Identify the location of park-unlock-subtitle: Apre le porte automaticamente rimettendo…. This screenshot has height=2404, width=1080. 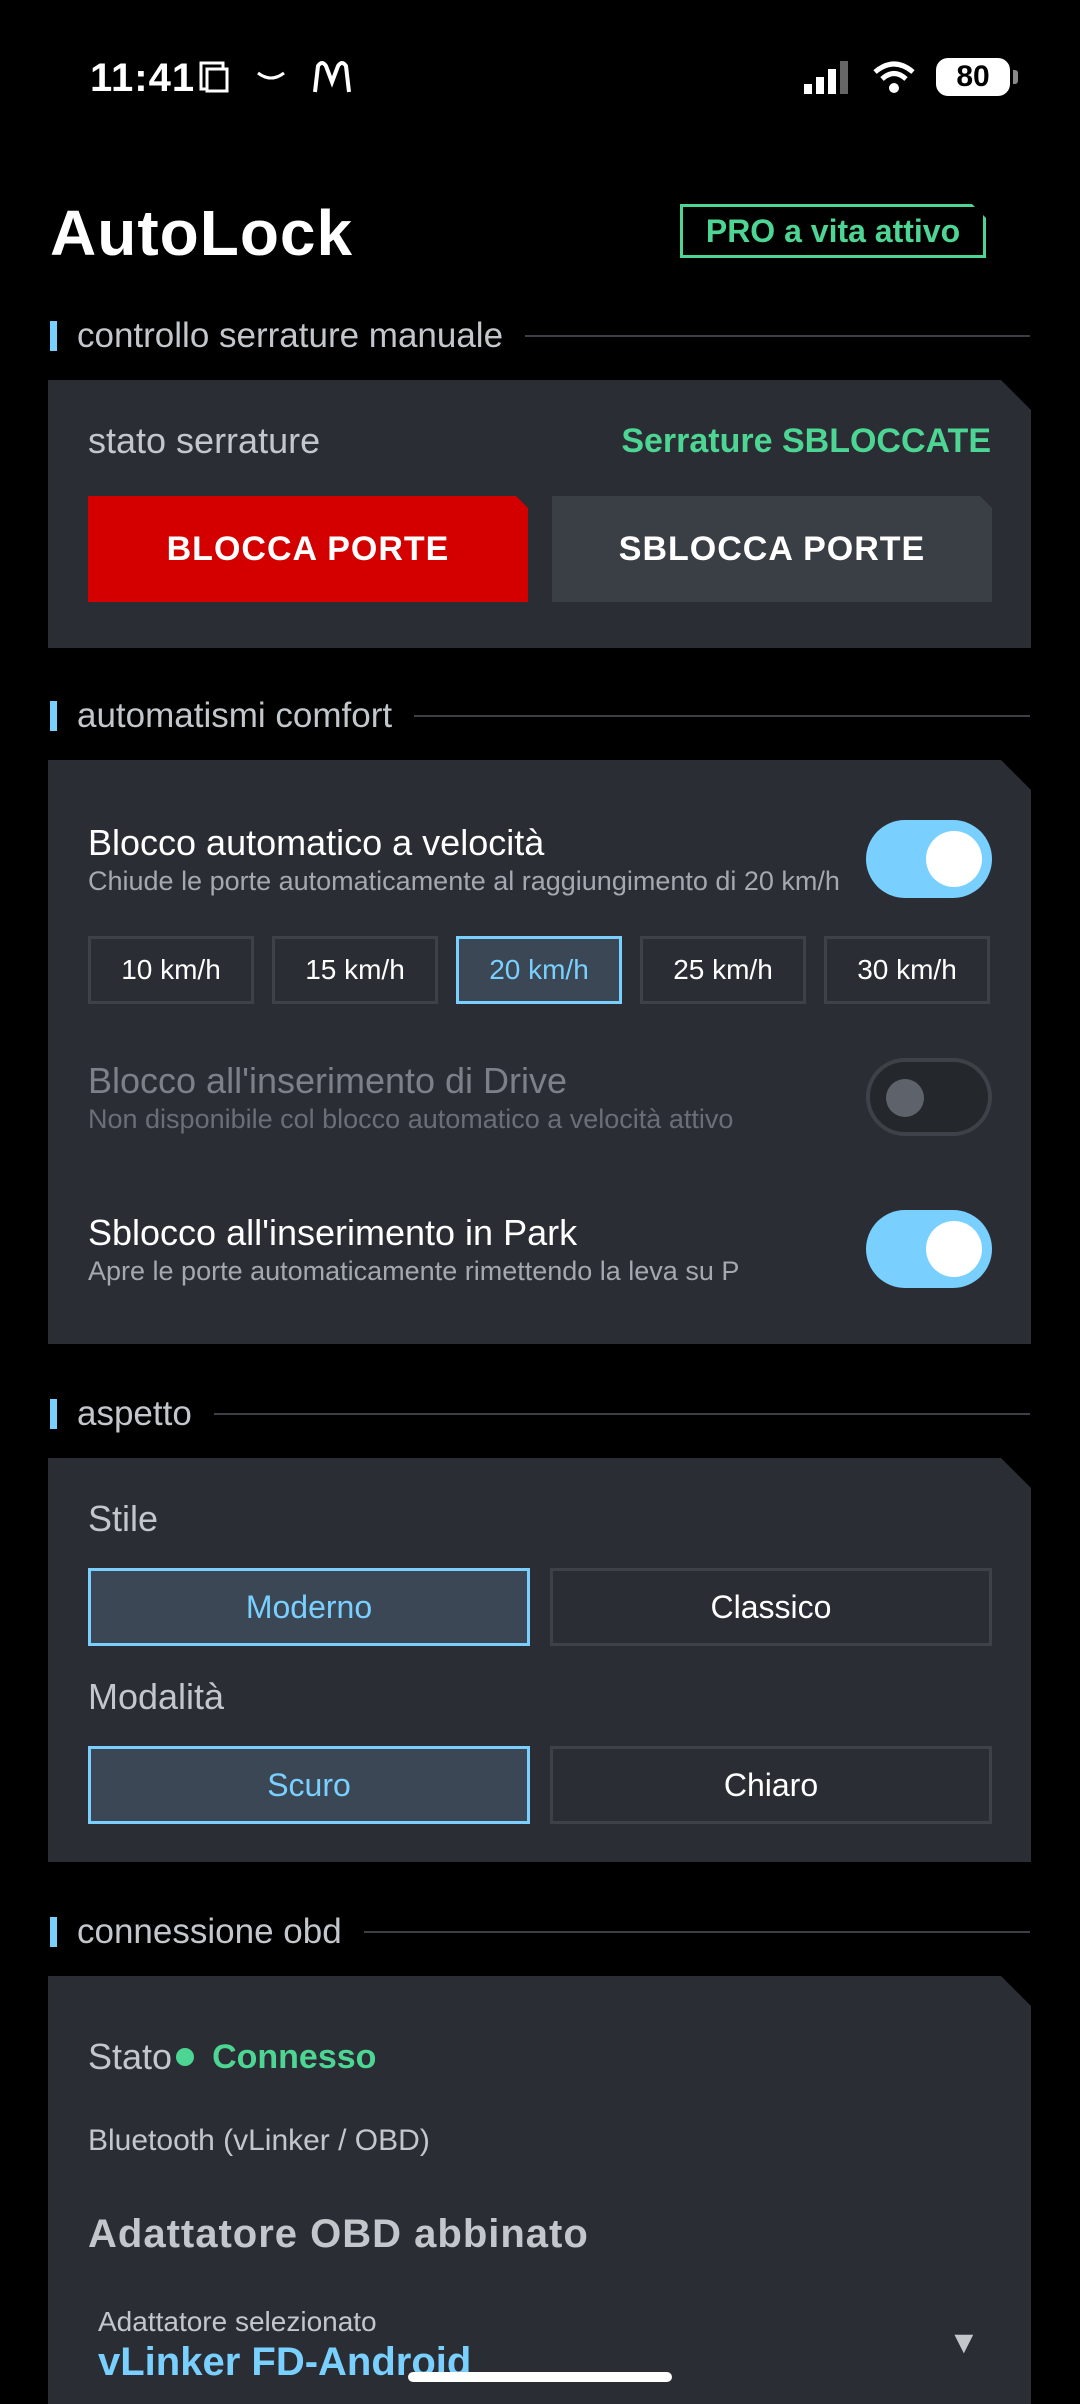
(414, 1271).